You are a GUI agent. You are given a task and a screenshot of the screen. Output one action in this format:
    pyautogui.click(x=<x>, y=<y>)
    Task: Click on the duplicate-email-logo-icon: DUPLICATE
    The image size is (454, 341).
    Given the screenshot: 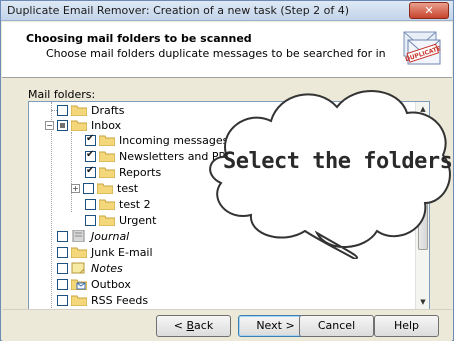 What is the action you would take?
    pyautogui.click(x=422, y=48)
    